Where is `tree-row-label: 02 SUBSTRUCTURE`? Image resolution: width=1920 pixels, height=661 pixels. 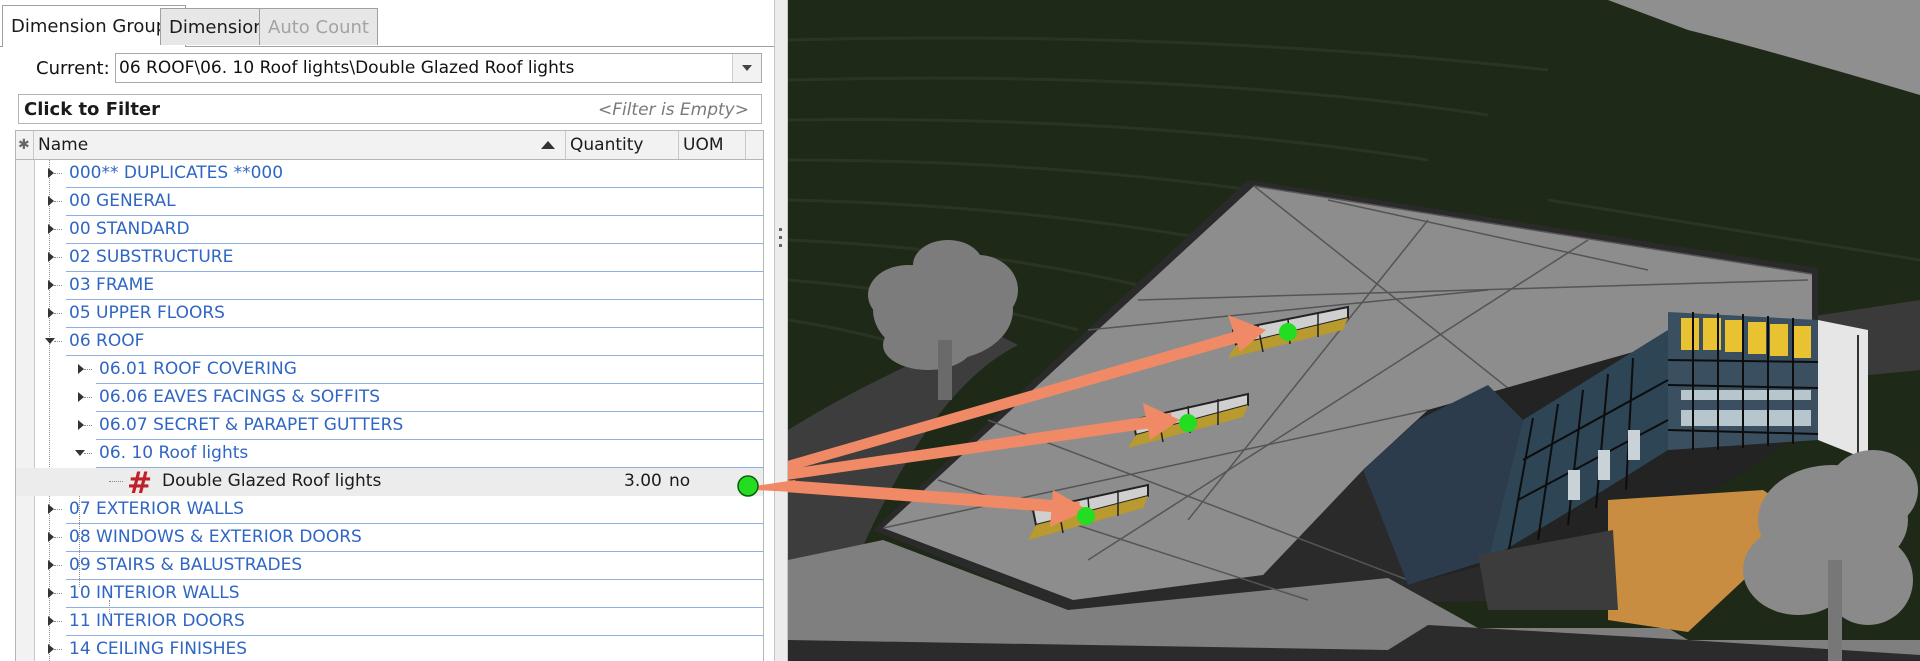
tree-row-label: 02 SUBSTRUCTURE is located at coordinates (151, 257).